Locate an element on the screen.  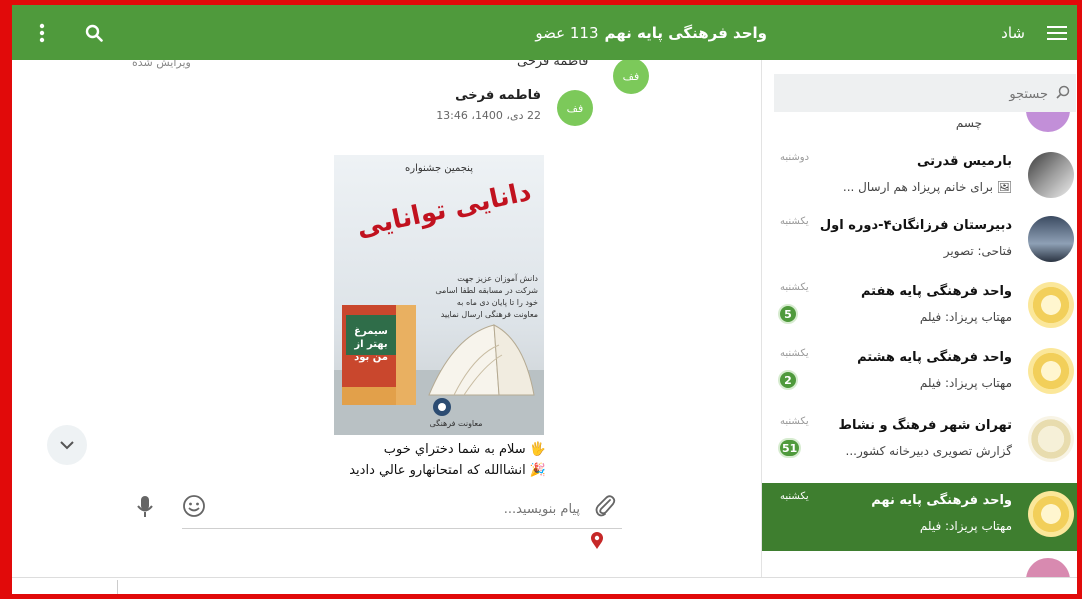
app-name: شاد is located at coordinates (1013, 32).